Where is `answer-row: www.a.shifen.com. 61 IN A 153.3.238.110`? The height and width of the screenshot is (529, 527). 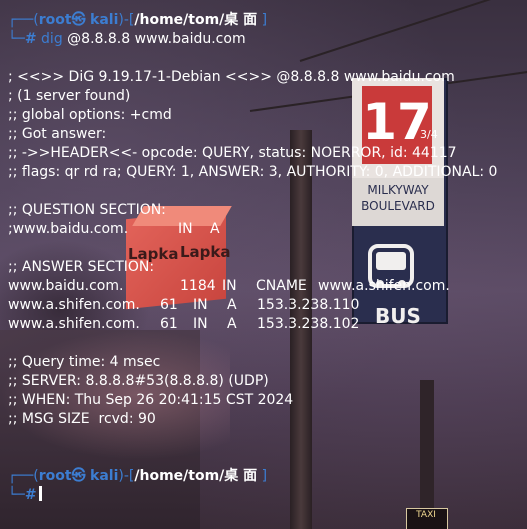
answer-row: www.a.shifen.com. 61 IN A 153.3.238.110 is located at coordinates (183, 305).